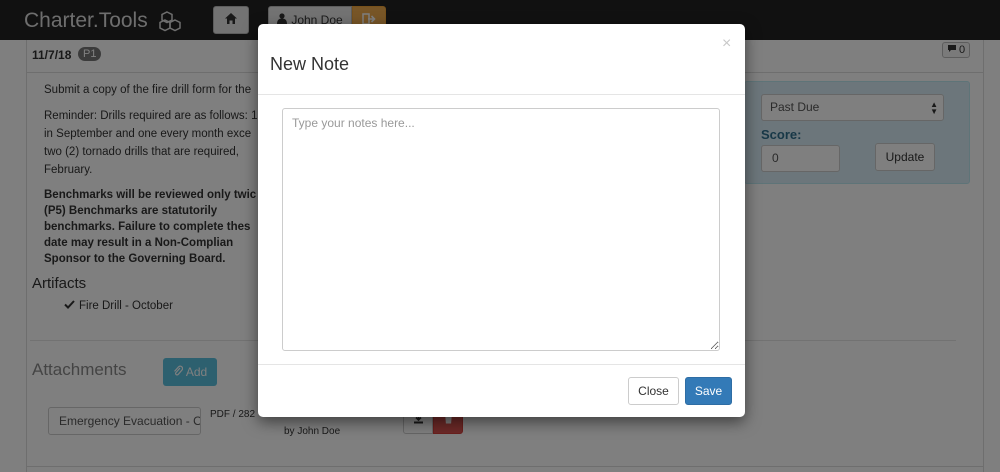 The height and width of the screenshot is (472, 1000). What do you see at coordinates (726, 44) in the screenshot?
I see `close-icon: ×` at bounding box center [726, 44].